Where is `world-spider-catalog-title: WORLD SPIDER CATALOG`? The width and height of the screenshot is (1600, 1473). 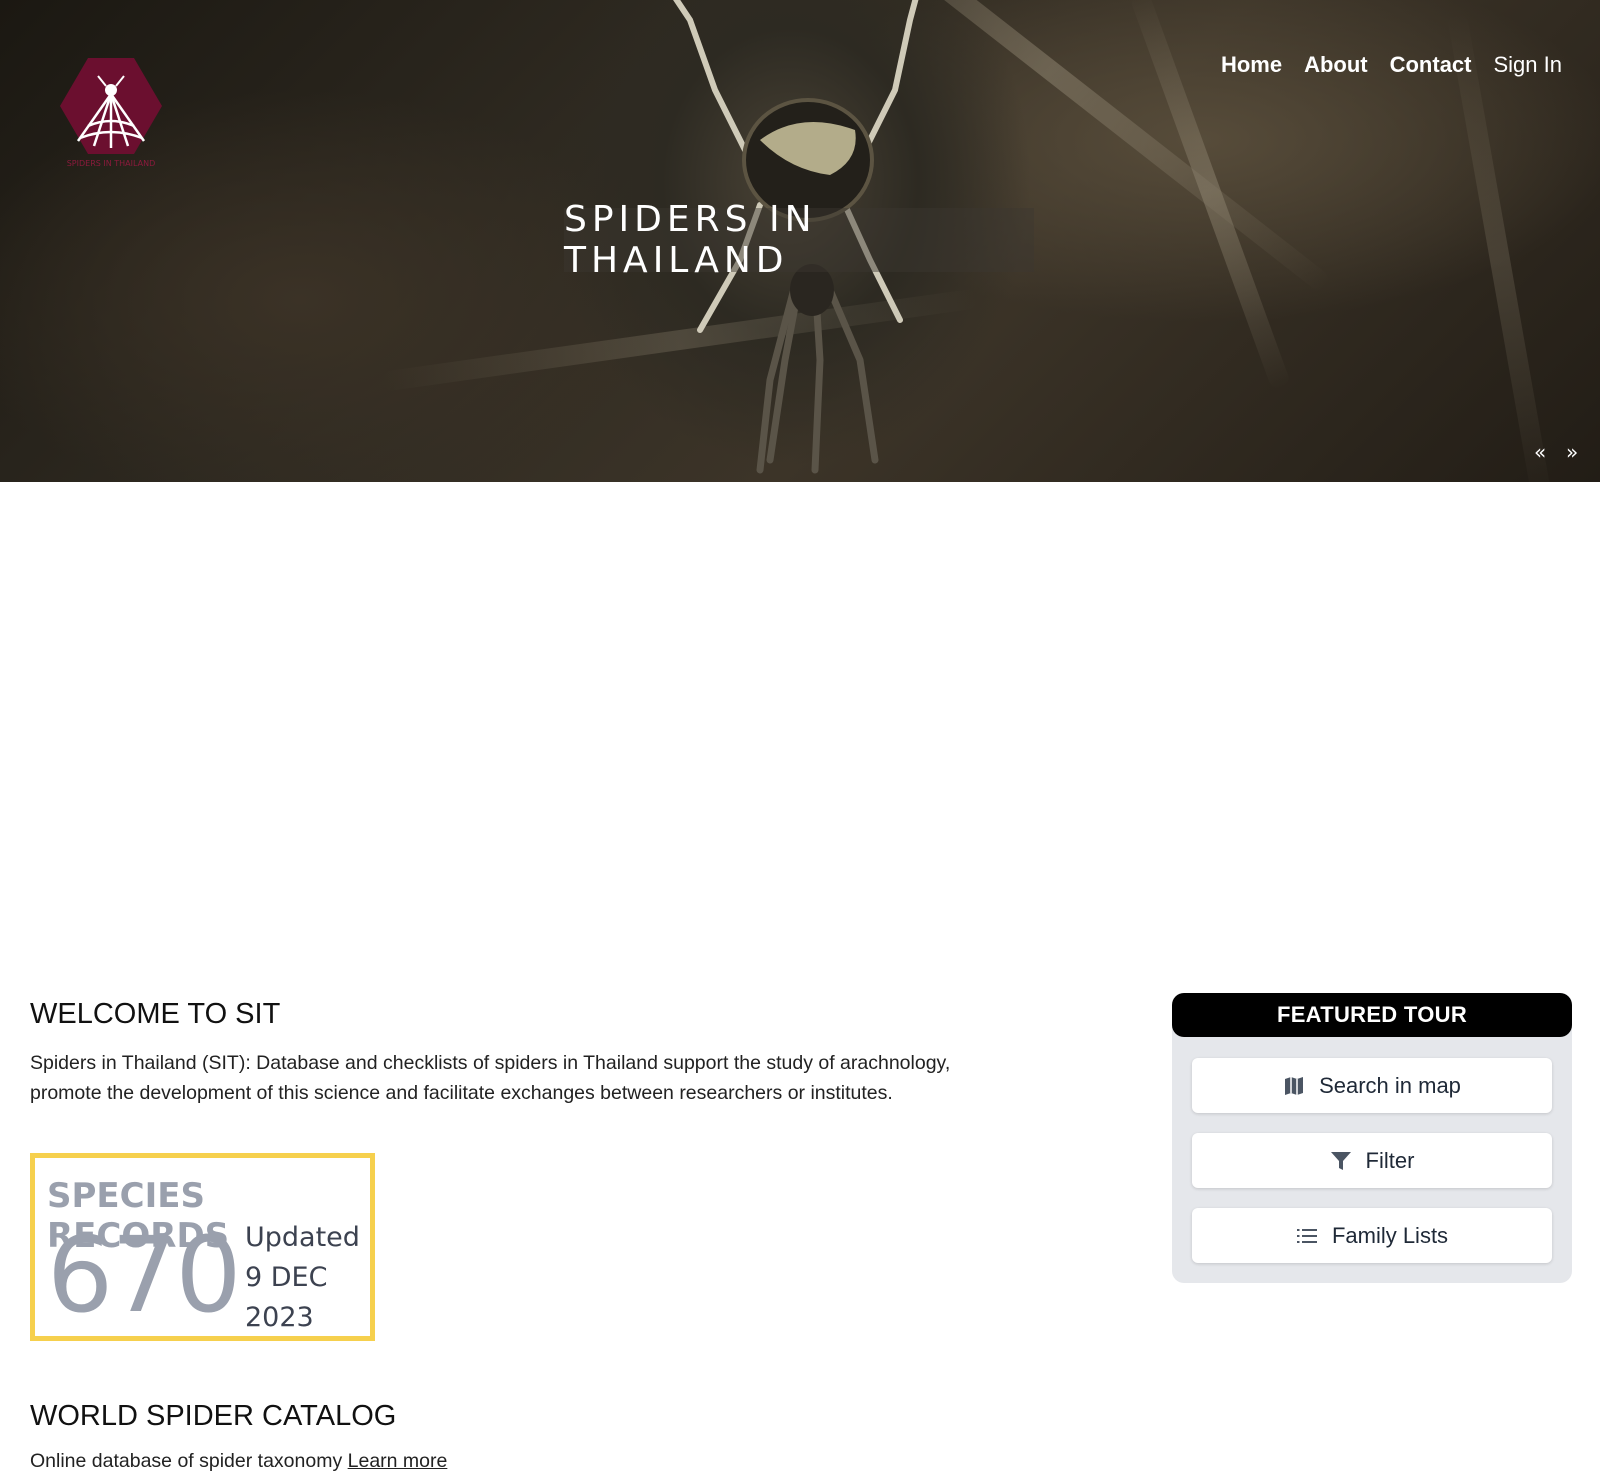 world-spider-catalog-title: WORLD SPIDER CATALOG is located at coordinates (213, 1416).